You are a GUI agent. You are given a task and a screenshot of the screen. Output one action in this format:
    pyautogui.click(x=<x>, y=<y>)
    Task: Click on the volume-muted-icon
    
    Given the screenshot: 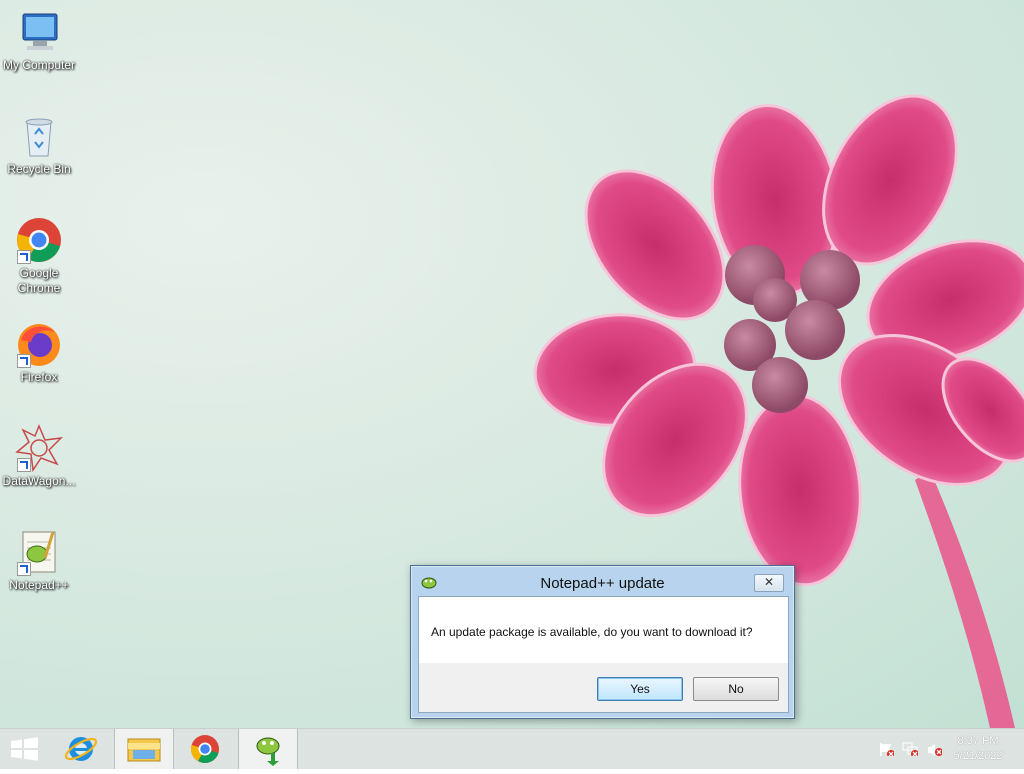 What is the action you would take?
    pyautogui.click(x=934, y=749)
    